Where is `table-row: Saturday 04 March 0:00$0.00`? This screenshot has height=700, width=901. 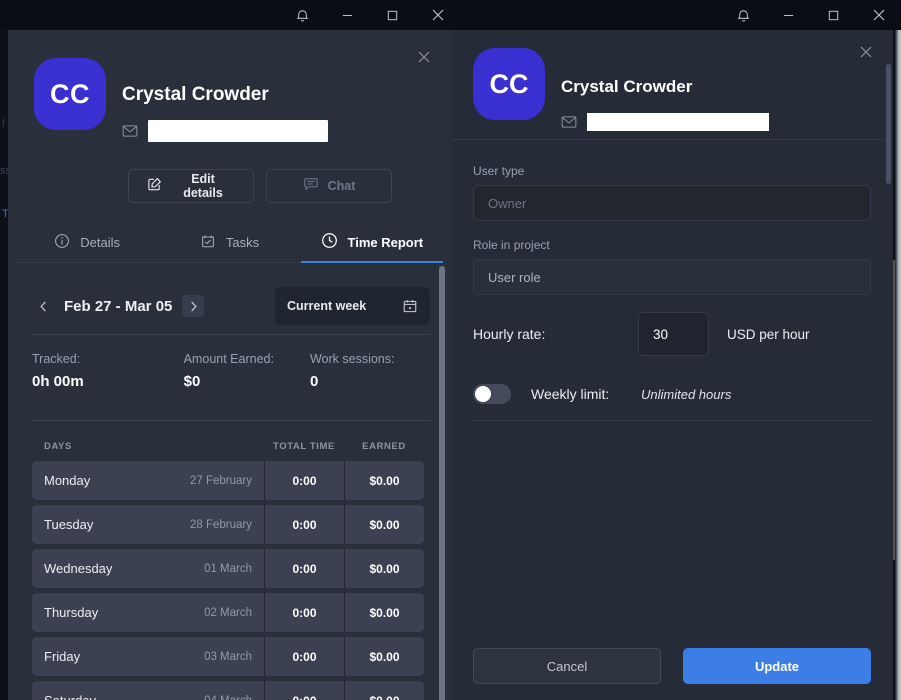
table-row: Saturday 04 March 0:00$0.00 is located at coordinates (231, 690).